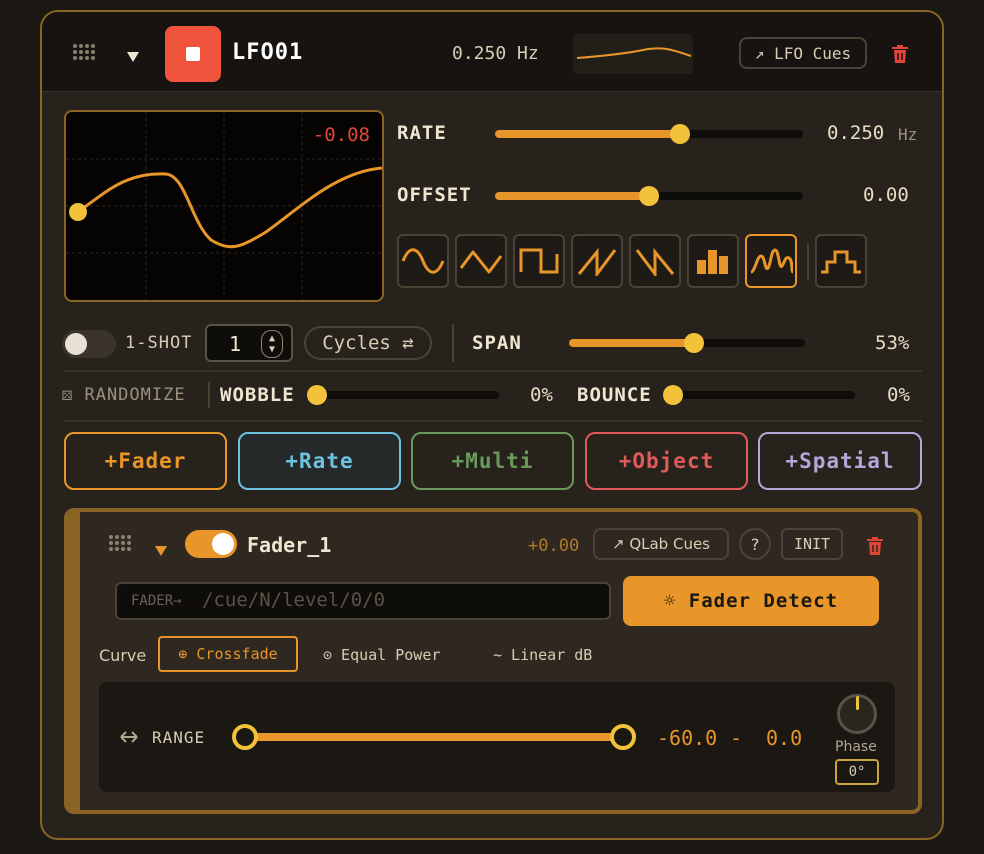 Image resolution: width=984 pixels, height=854 pixels. I want to click on osc-path-field: FADER→ /cue/N/level/0/0, so click(363, 601).